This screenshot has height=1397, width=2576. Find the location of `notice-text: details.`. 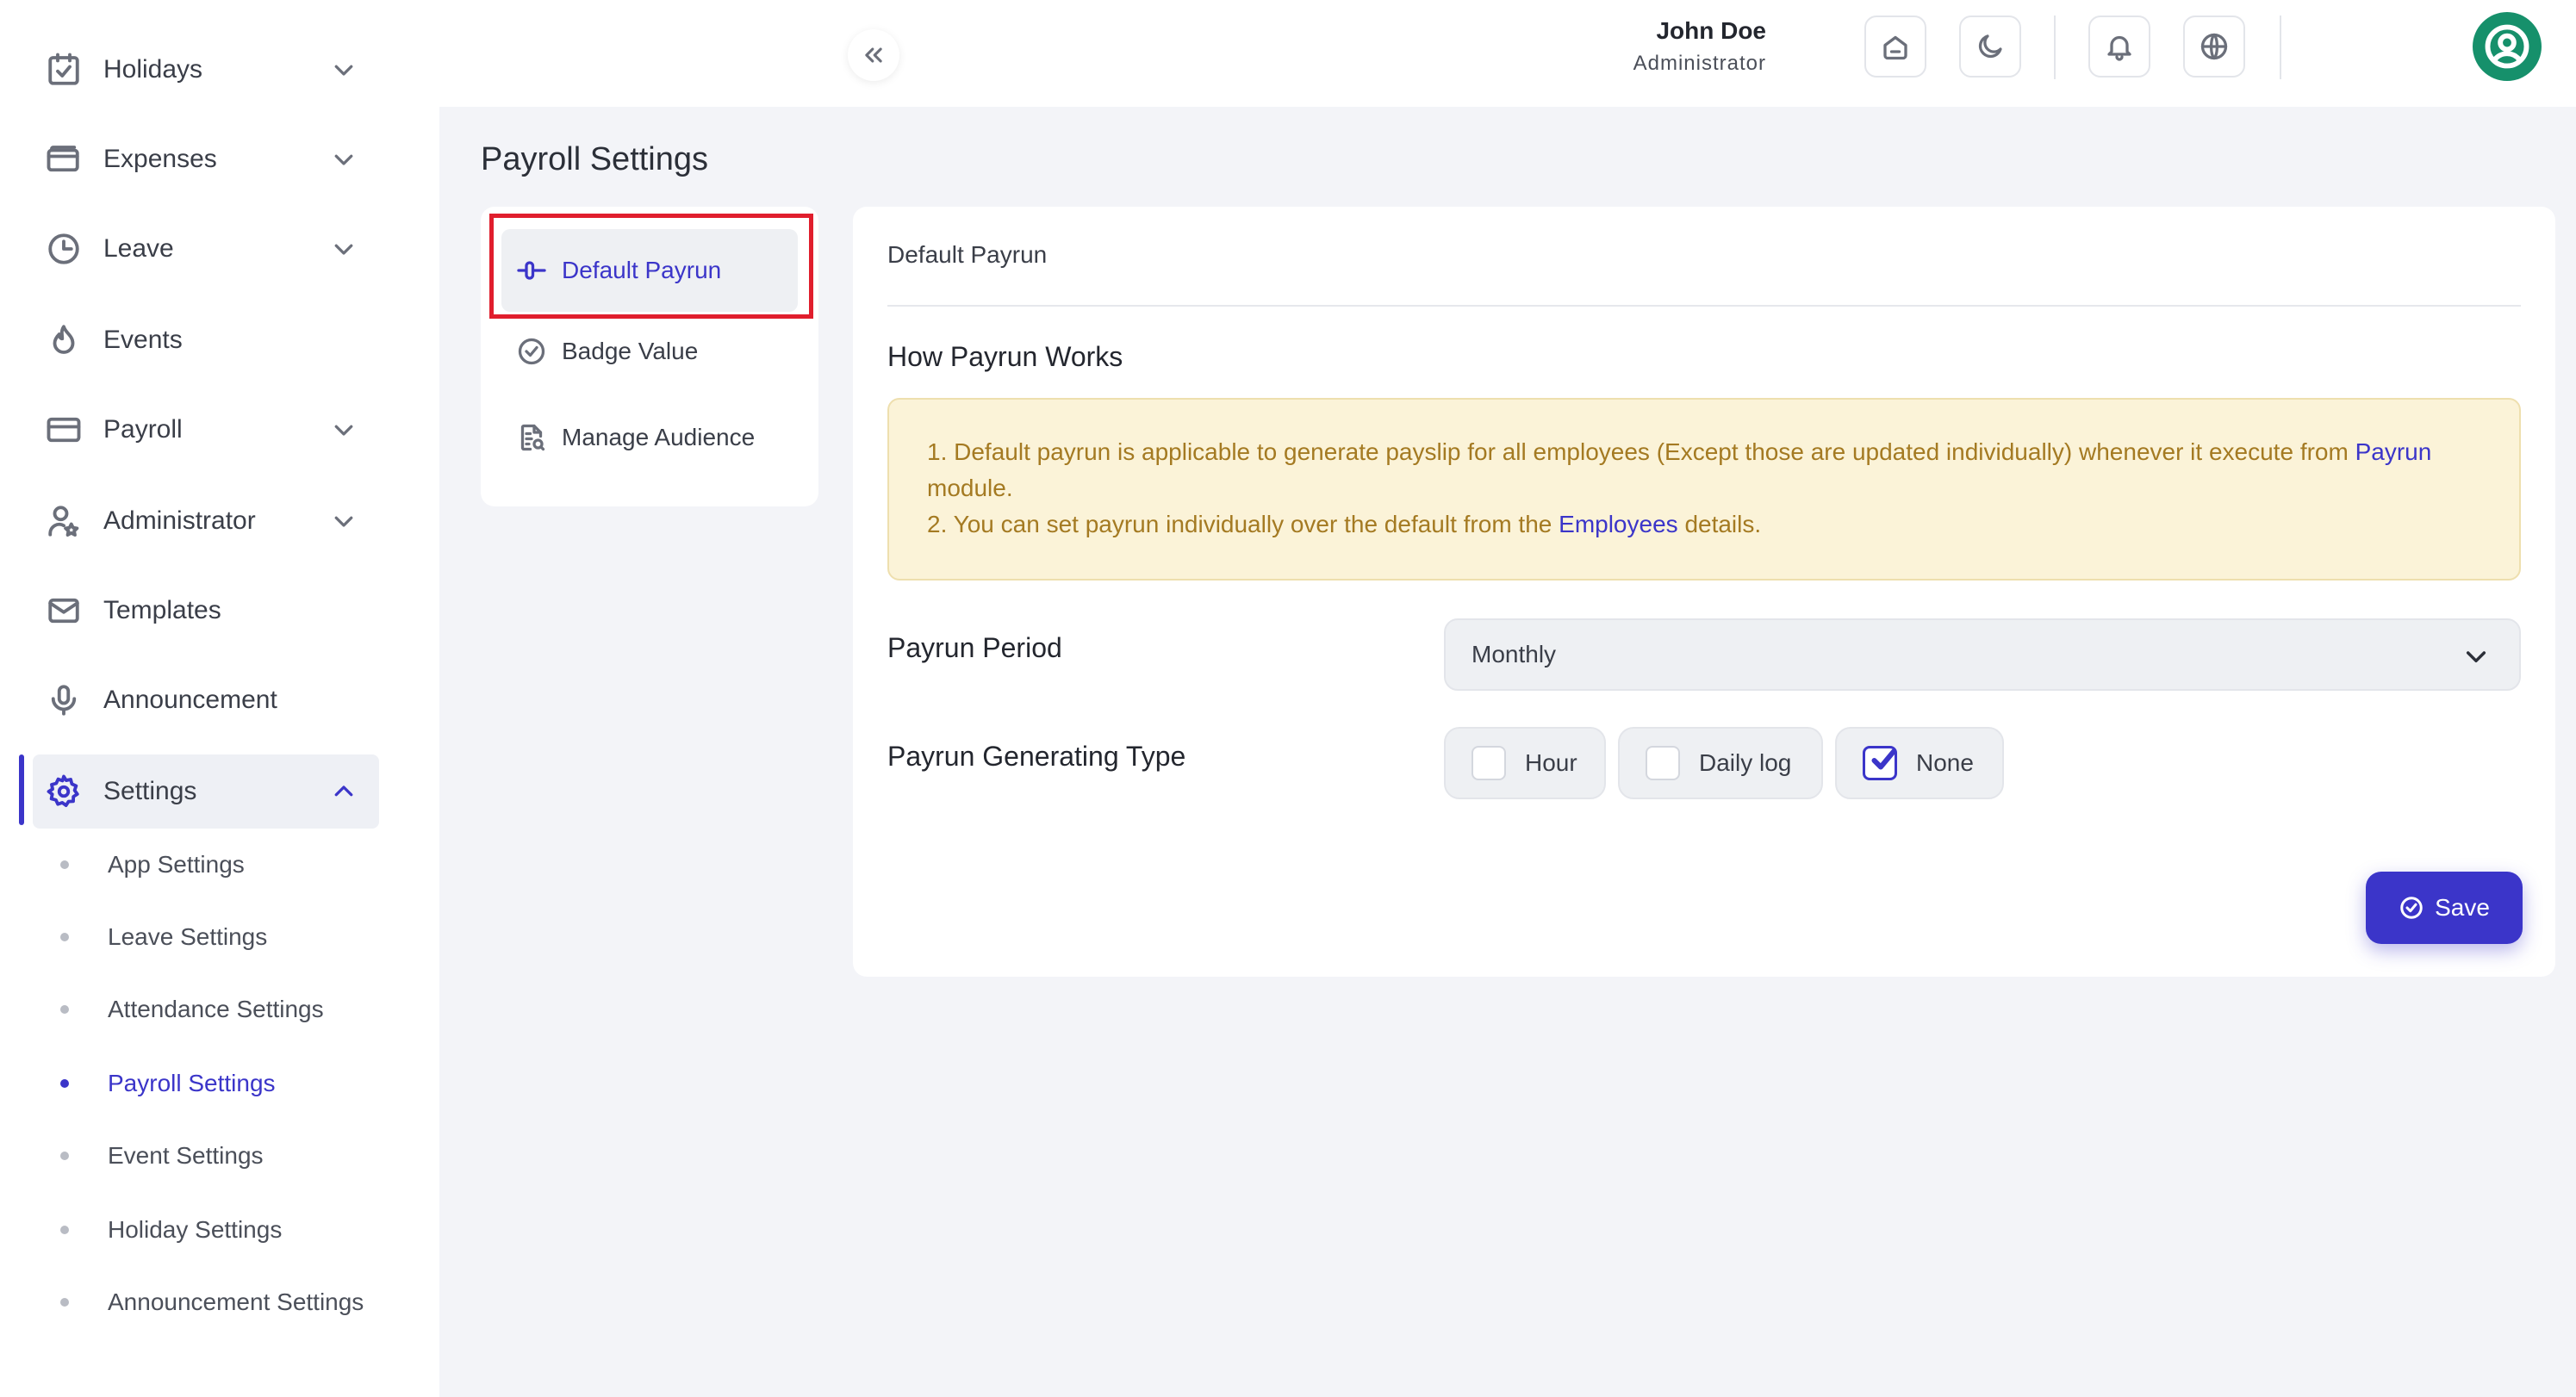

notice-text: details. is located at coordinates (1723, 524).